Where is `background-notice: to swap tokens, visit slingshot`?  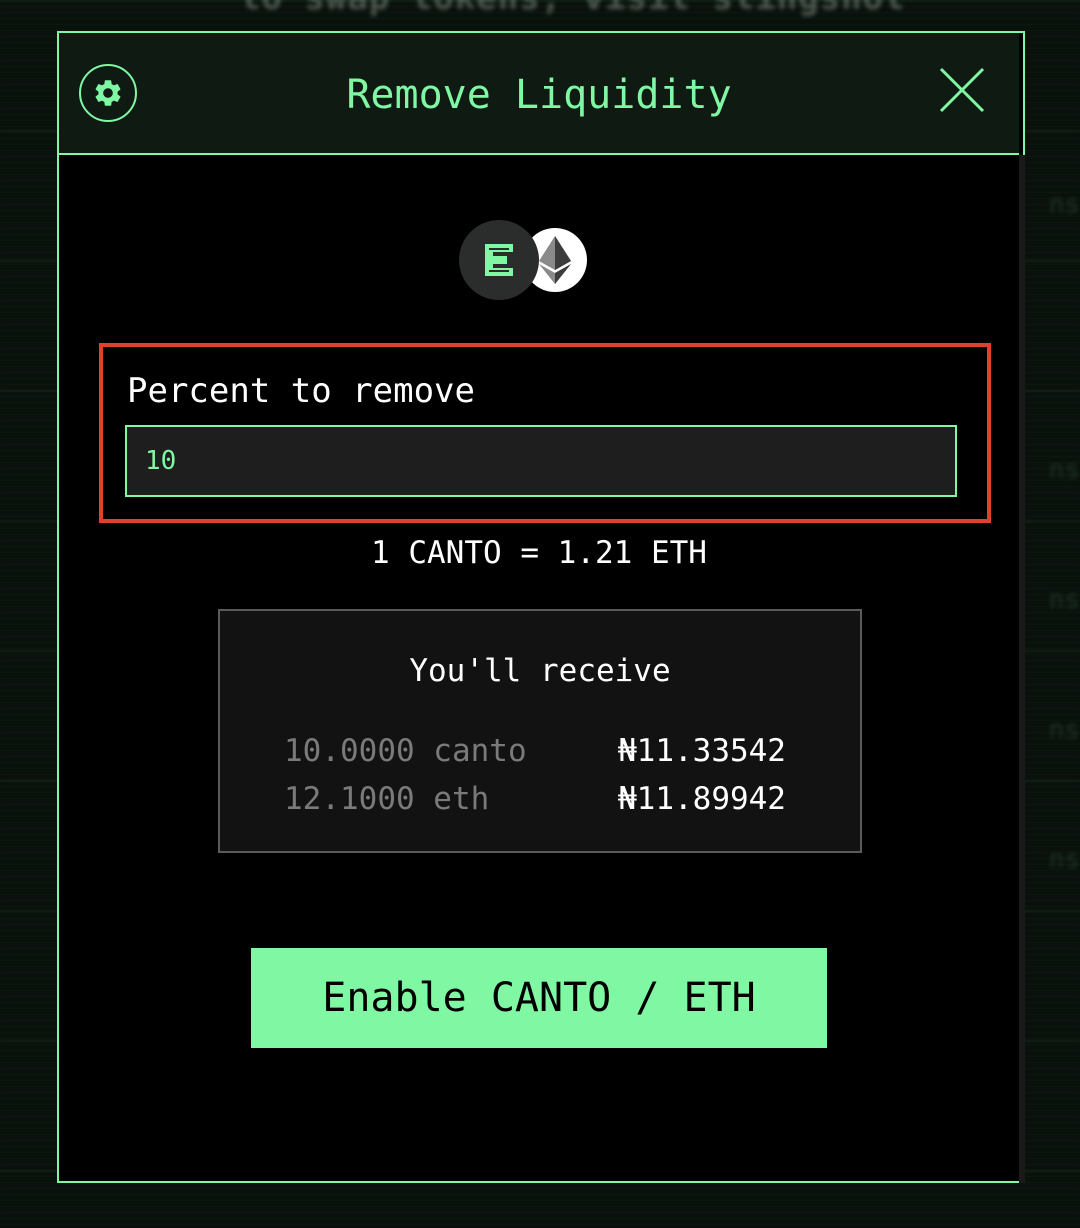
background-notice: to swap tokens, visit slingshot is located at coordinates (573, 9).